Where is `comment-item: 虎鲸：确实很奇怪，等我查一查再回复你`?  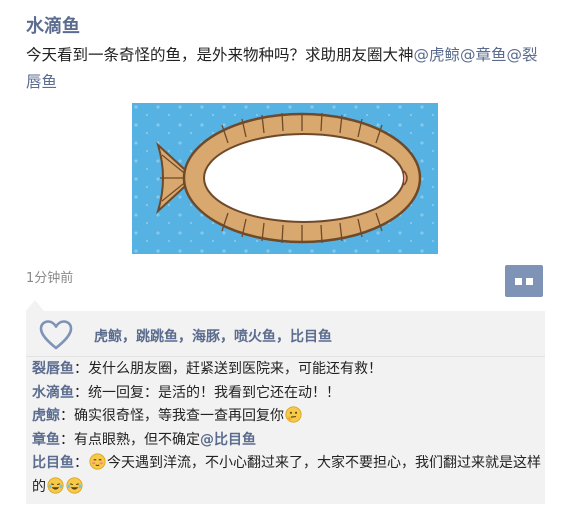 comment-item: 虎鲸：确实很奇怪，等我查一查再回复你 is located at coordinates (287, 417).